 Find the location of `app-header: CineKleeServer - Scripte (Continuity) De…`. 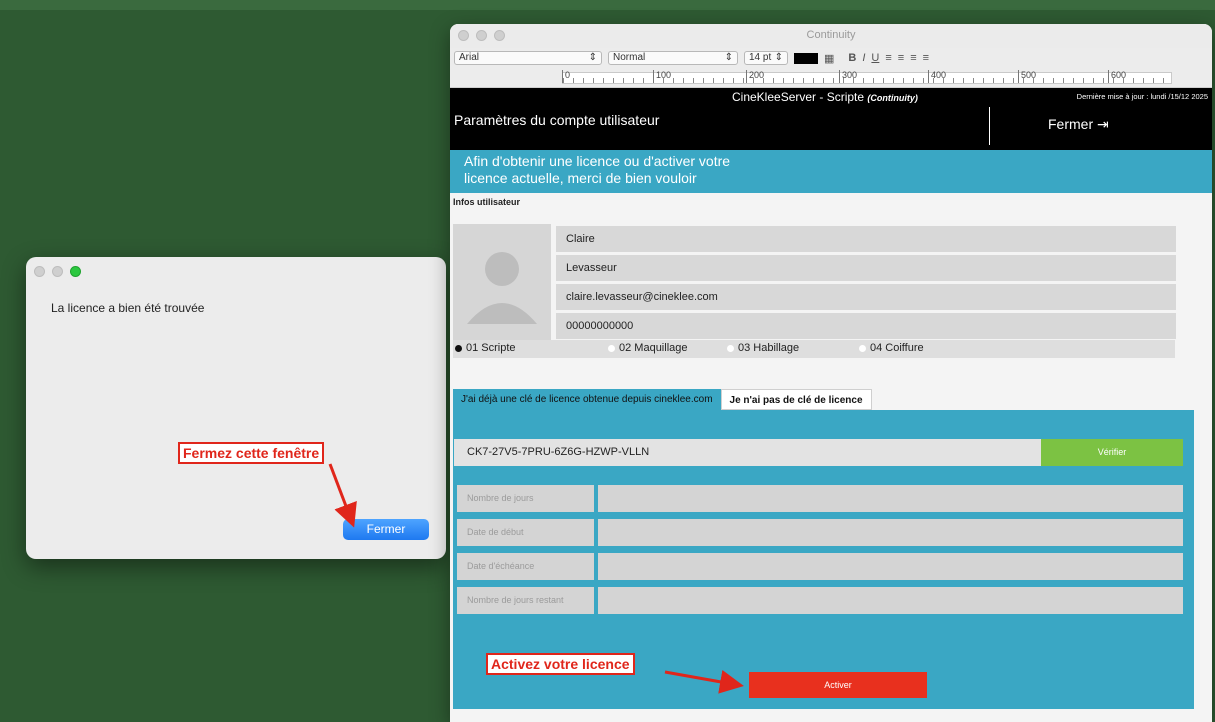

app-header: CineKleeServer - Scripte (Continuity) De… is located at coordinates (831, 119).